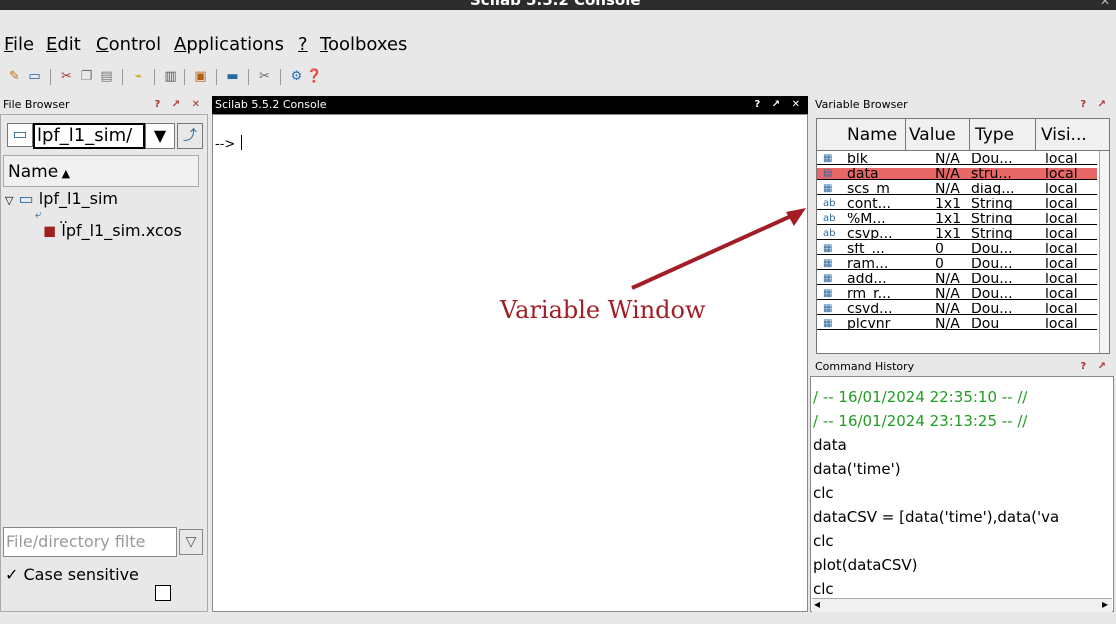 The height and width of the screenshot is (624, 1116). What do you see at coordinates (962, 604) in the screenshot?
I see `horizontal-scrollbar: ◂ ▸` at bounding box center [962, 604].